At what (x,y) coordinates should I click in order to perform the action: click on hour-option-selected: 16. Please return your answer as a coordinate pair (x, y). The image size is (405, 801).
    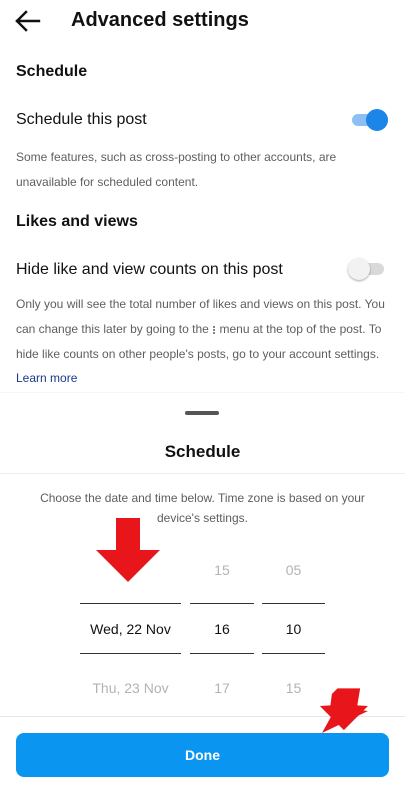
    Looking at the image, I should click on (222, 629).